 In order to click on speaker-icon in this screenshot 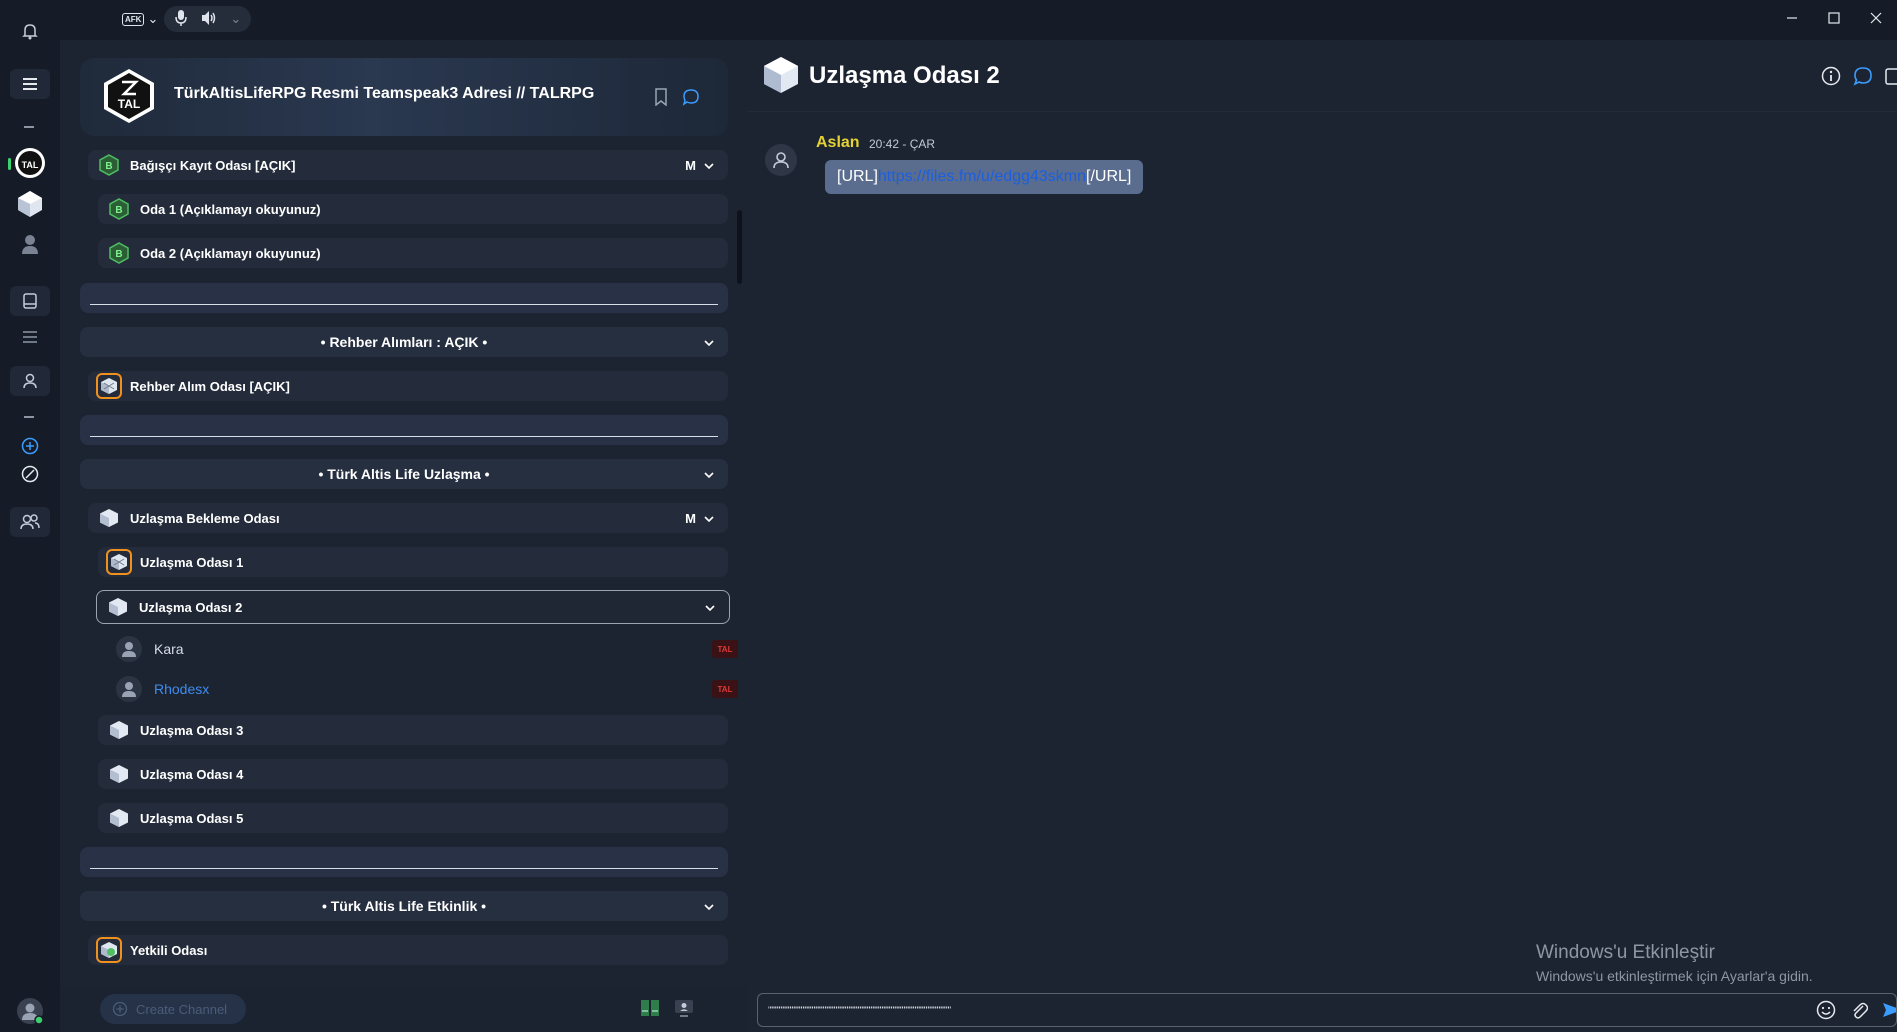, I will do `click(209, 19)`.